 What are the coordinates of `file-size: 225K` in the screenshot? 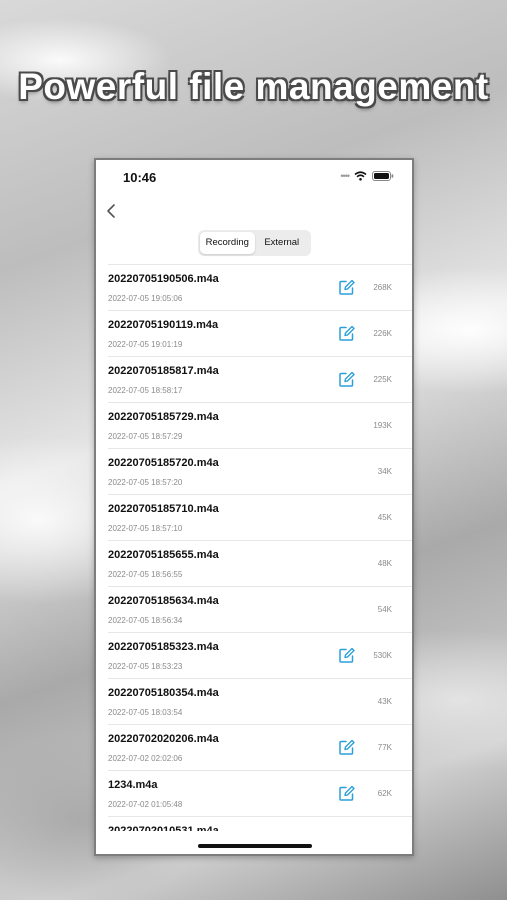 It's located at (382, 379).